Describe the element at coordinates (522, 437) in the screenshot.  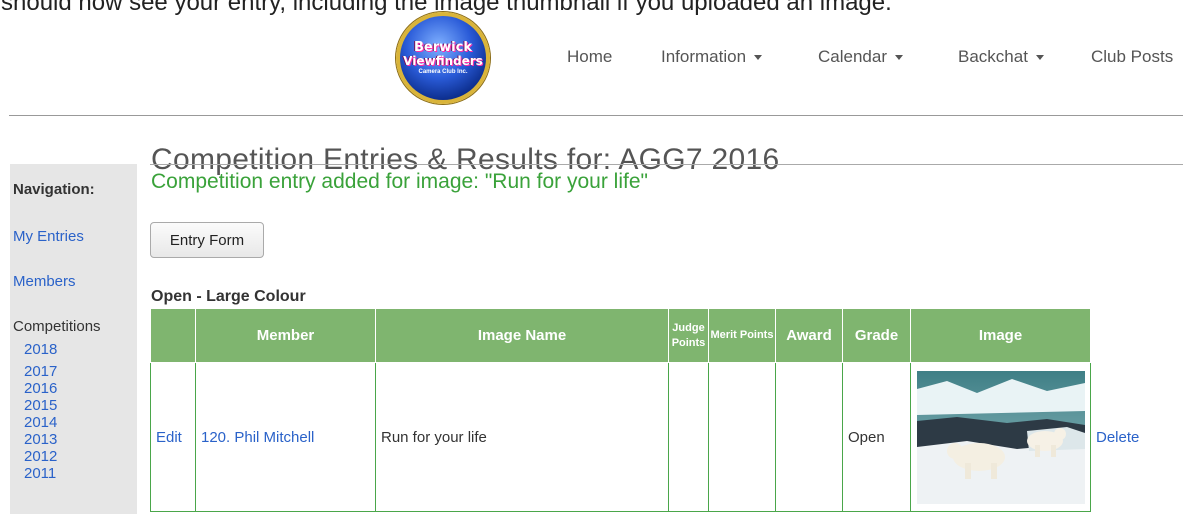
I see `cell-image-name: Run for your life` at that location.